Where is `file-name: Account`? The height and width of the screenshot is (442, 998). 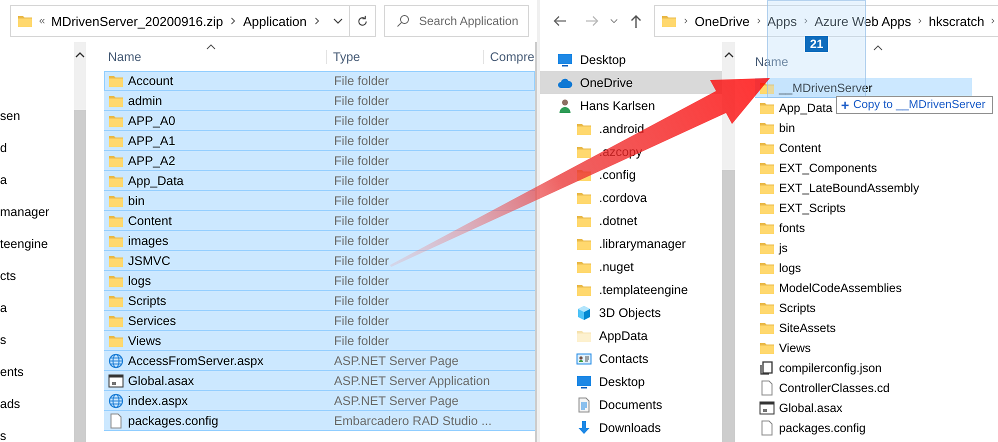
file-name: Account is located at coordinates (150, 81).